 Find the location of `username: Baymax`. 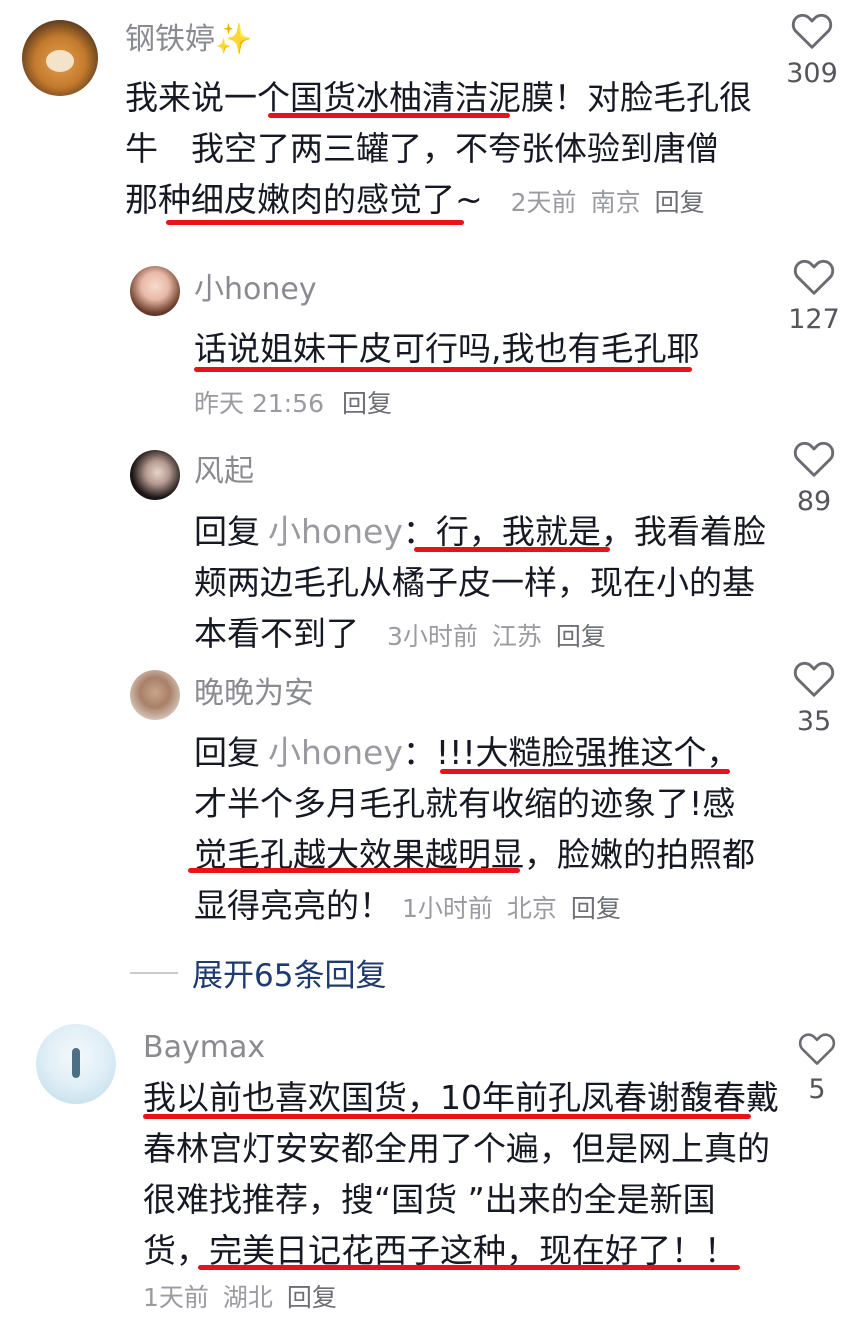

username: Baymax is located at coordinates (204, 1048).